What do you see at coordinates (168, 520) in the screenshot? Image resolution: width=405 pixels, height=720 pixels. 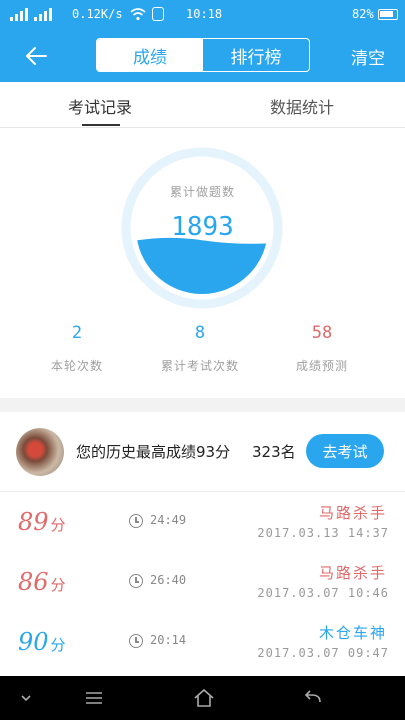 I see `record-duration: 24:49` at bounding box center [168, 520].